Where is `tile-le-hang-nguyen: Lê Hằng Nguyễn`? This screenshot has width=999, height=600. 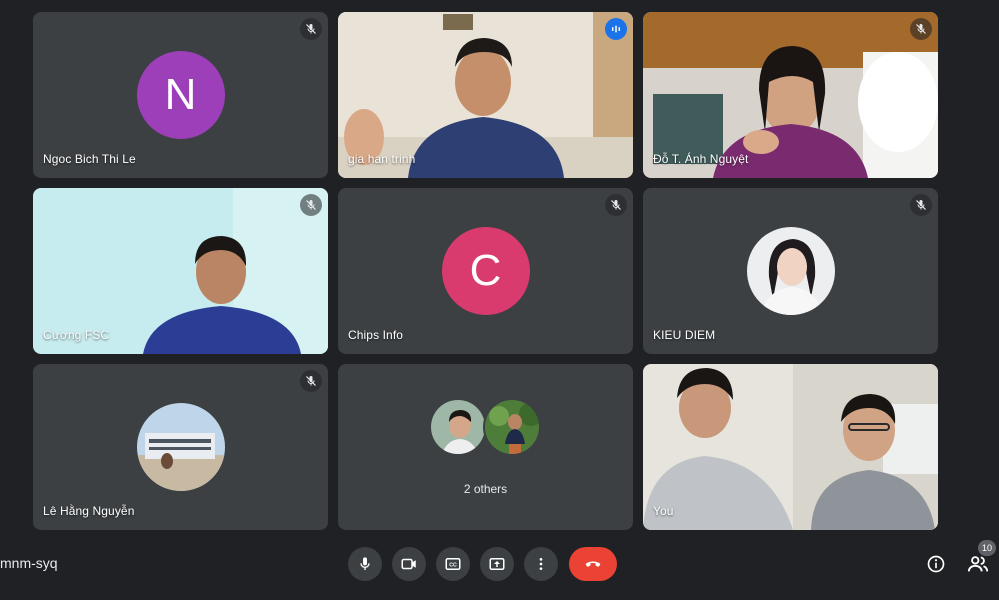
tile-le-hang-nguyen: Lê Hằng Nguyễn is located at coordinates (180, 447).